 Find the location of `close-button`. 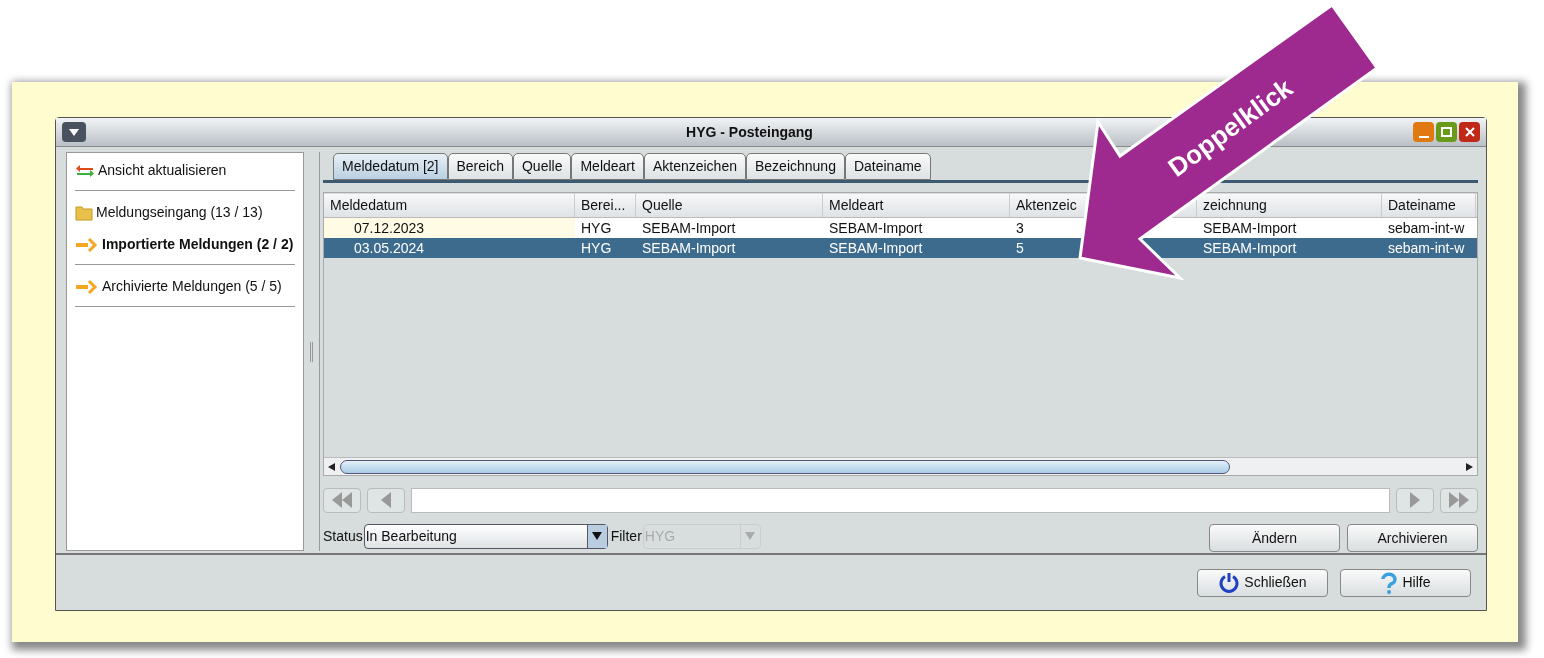

close-button is located at coordinates (1469, 132).